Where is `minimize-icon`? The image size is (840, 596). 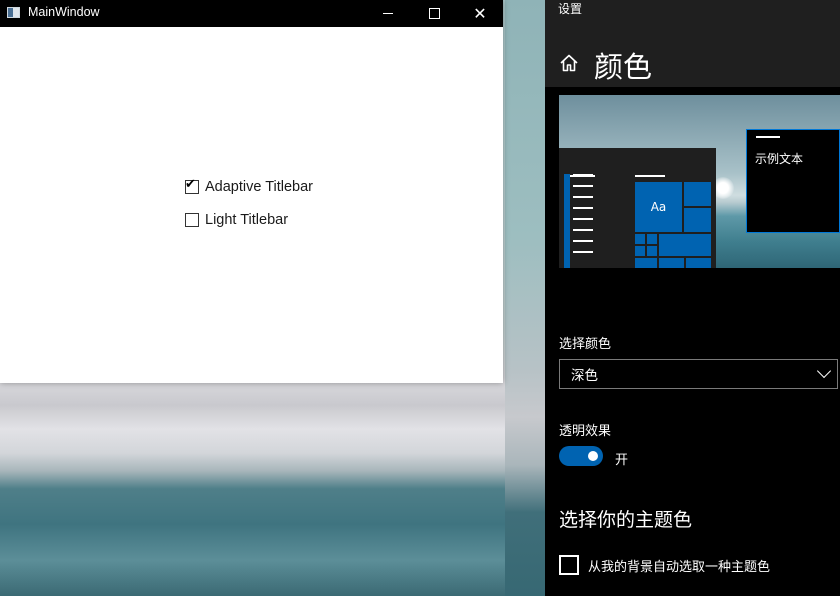 minimize-icon is located at coordinates (388, 13).